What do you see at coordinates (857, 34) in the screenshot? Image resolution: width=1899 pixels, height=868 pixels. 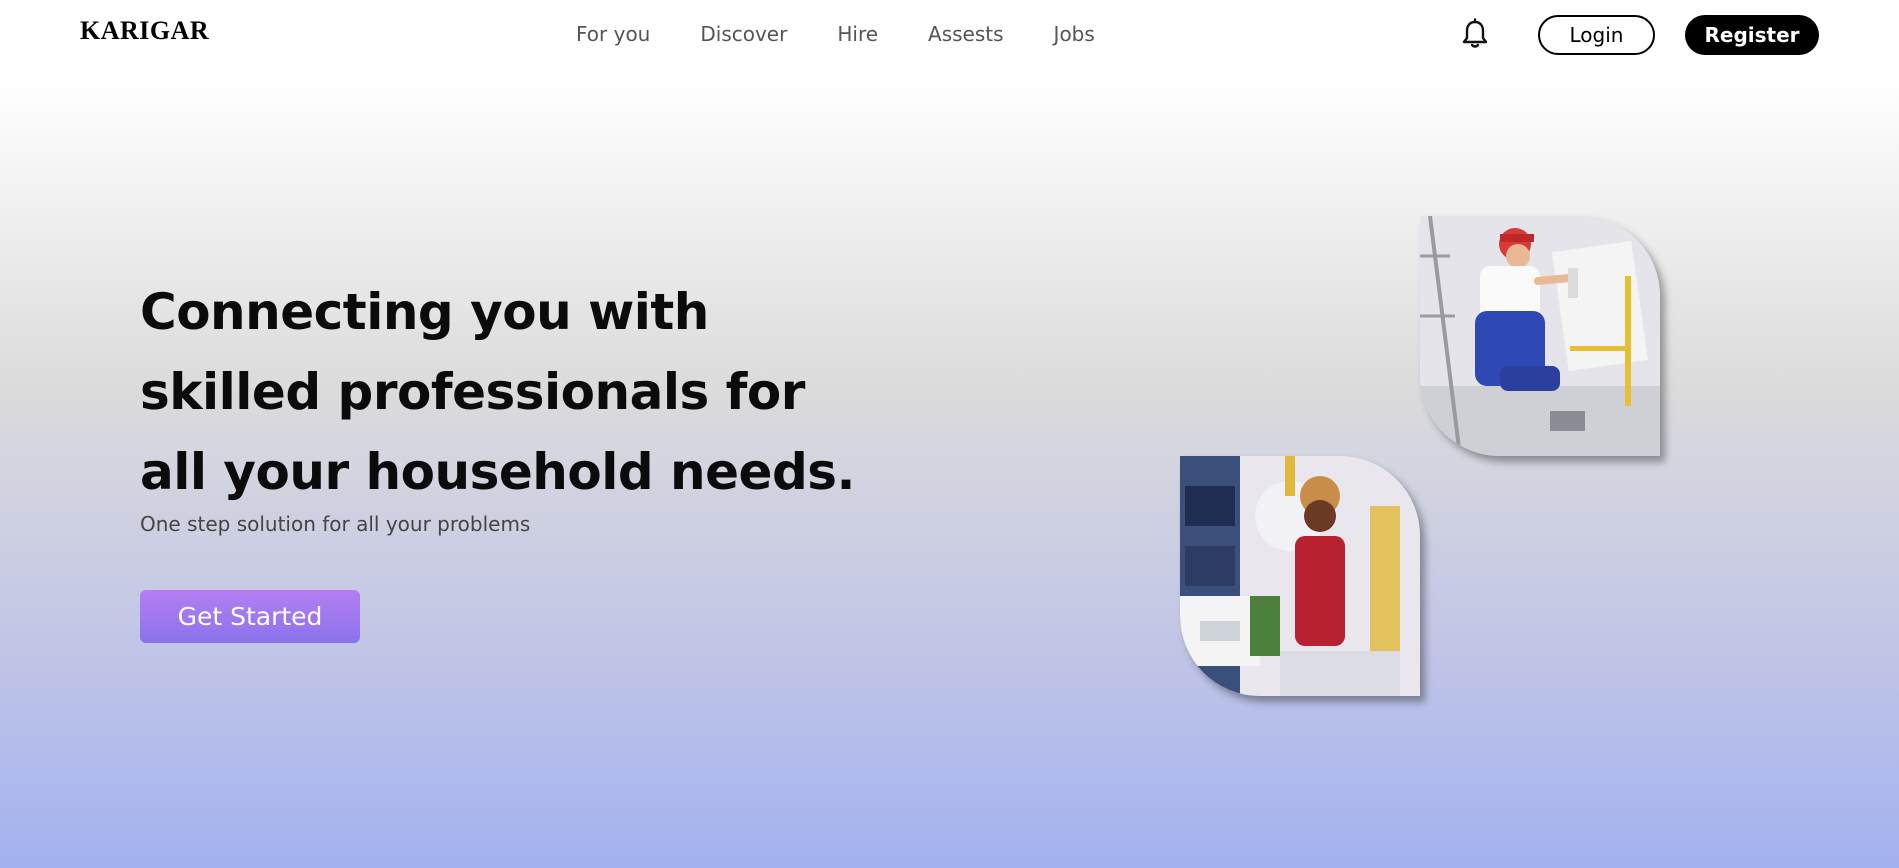 I see `nav-link-hire: Hire` at bounding box center [857, 34].